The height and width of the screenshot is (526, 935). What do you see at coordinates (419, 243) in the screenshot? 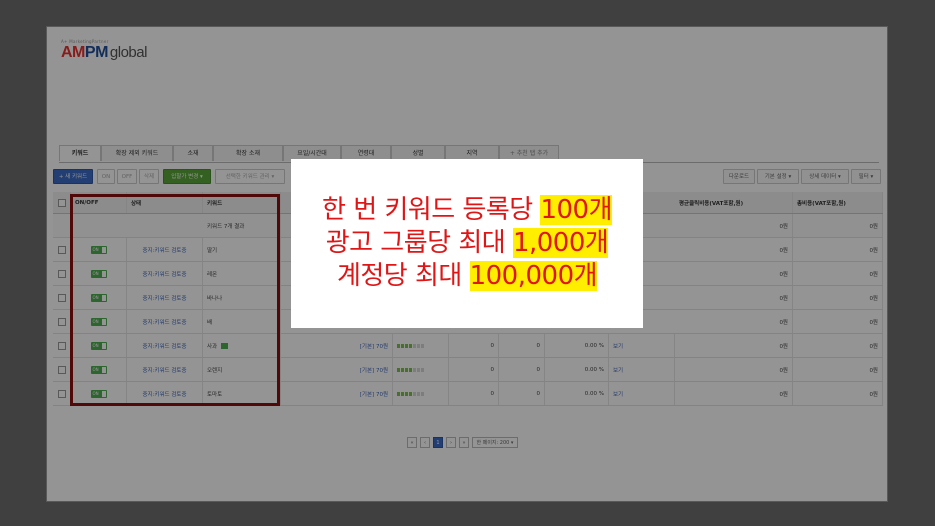
I see `popup-line-2-text: 광고 그룹당 최대` at bounding box center [419, 243].